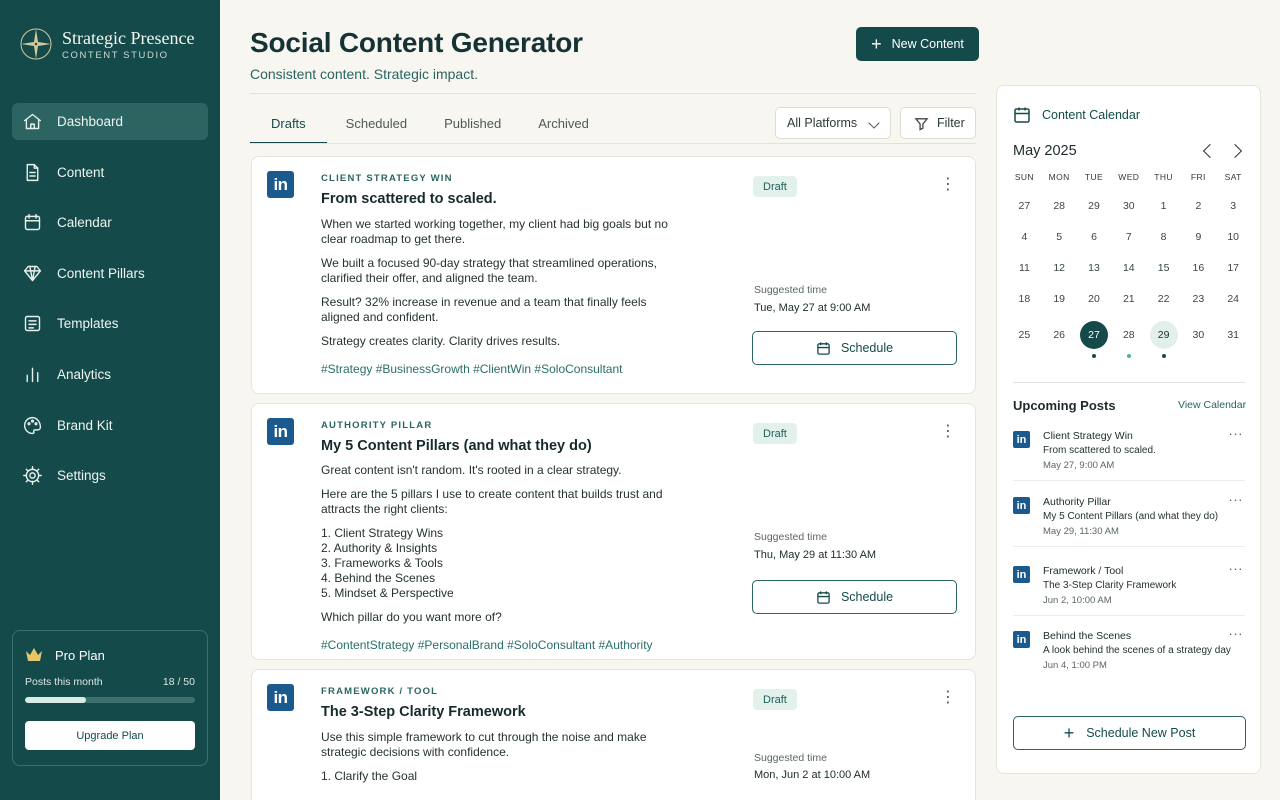  What do you see at coordinates (81, 172) in the screenshot?
I see `sidebar-item-label: Content` at bounding box center [81, 172].